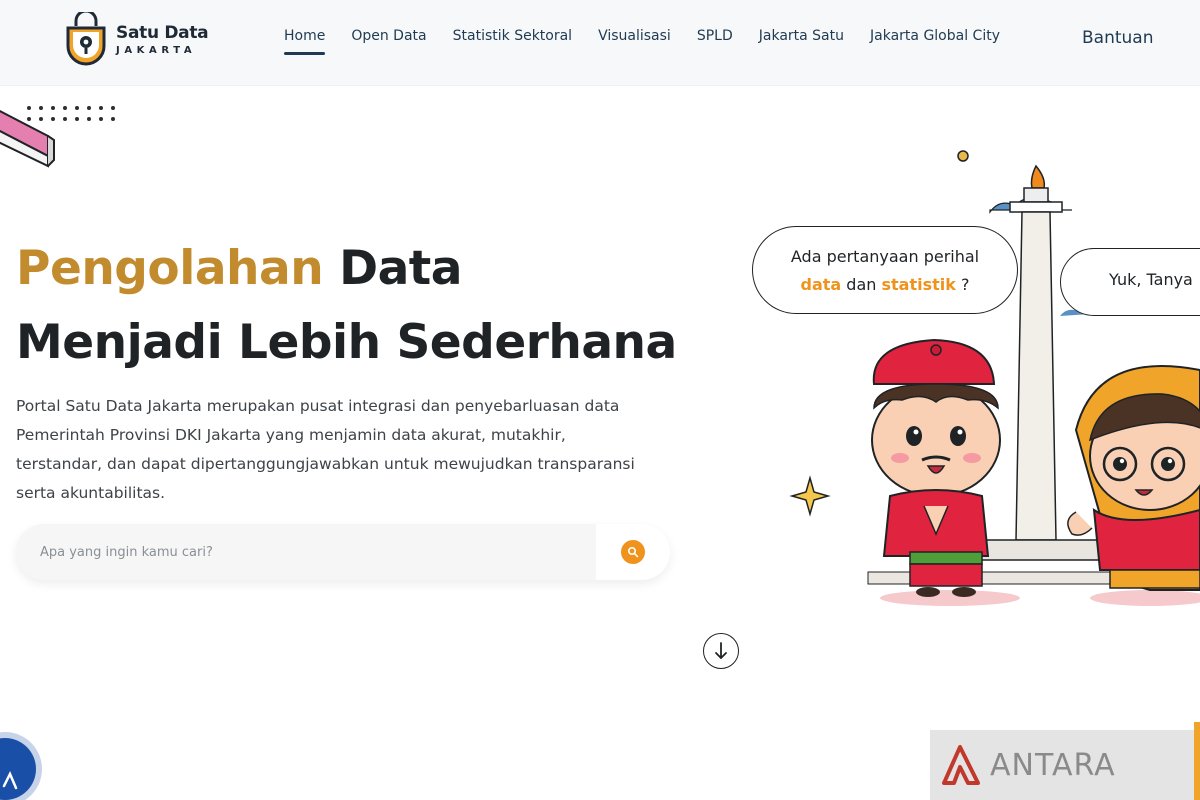  Describe the element at coordinates (801, 36) in the screenshot. I see `nav-item-jakarta-satu: Jakarta Satu` at that location.